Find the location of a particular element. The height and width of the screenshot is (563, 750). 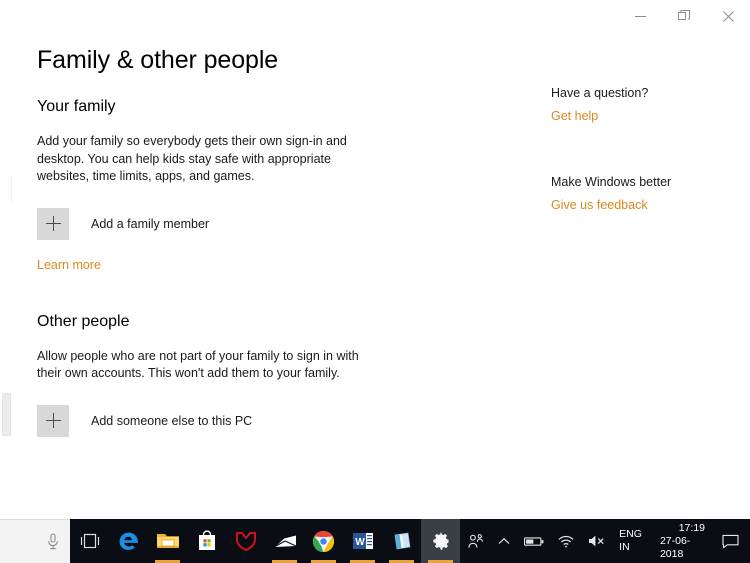

page-scrollbar is located at coordinates (6, 303).